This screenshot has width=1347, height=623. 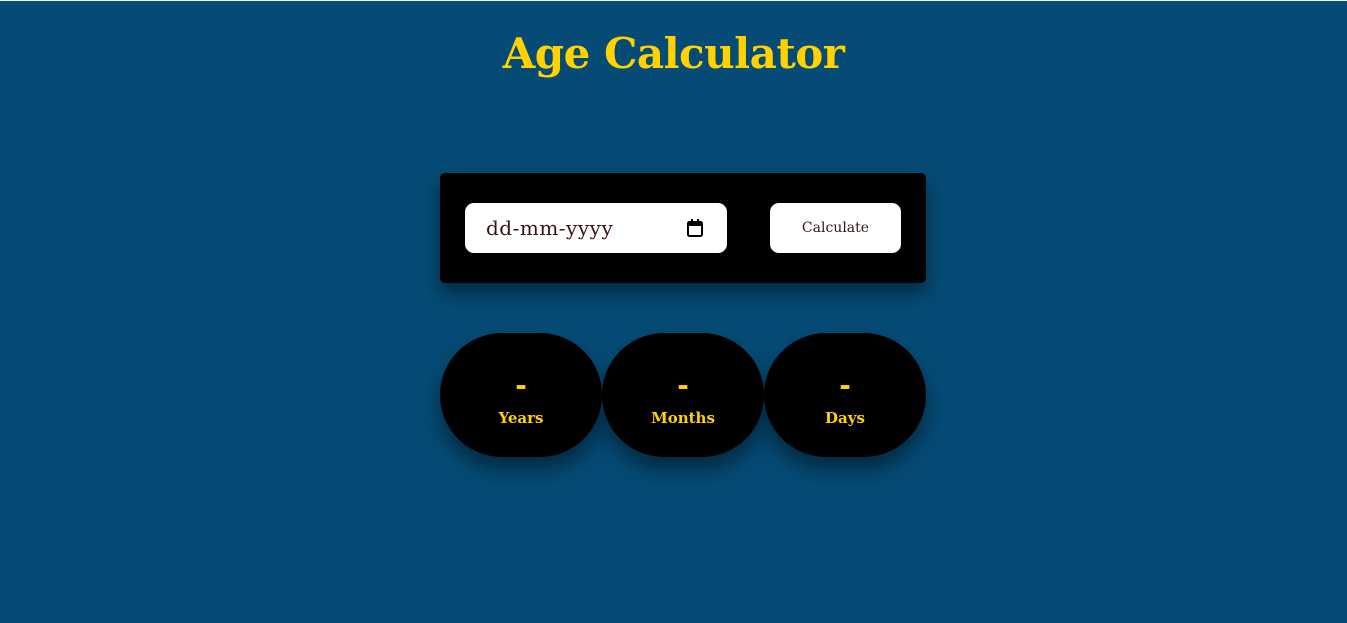 I want to click on birth-date-input: dd-mm-yyyy, so click(x=596, y=228).